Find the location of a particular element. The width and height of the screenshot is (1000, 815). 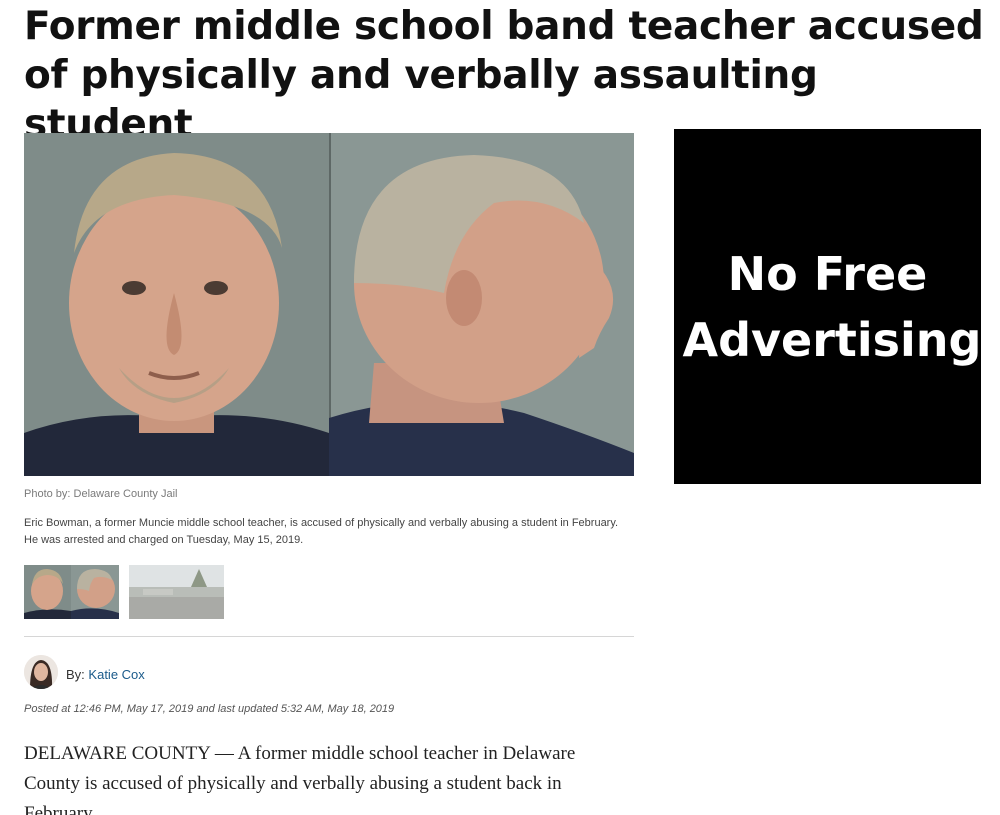

thumbnail-mugshot is located at coordinates (71, 592).